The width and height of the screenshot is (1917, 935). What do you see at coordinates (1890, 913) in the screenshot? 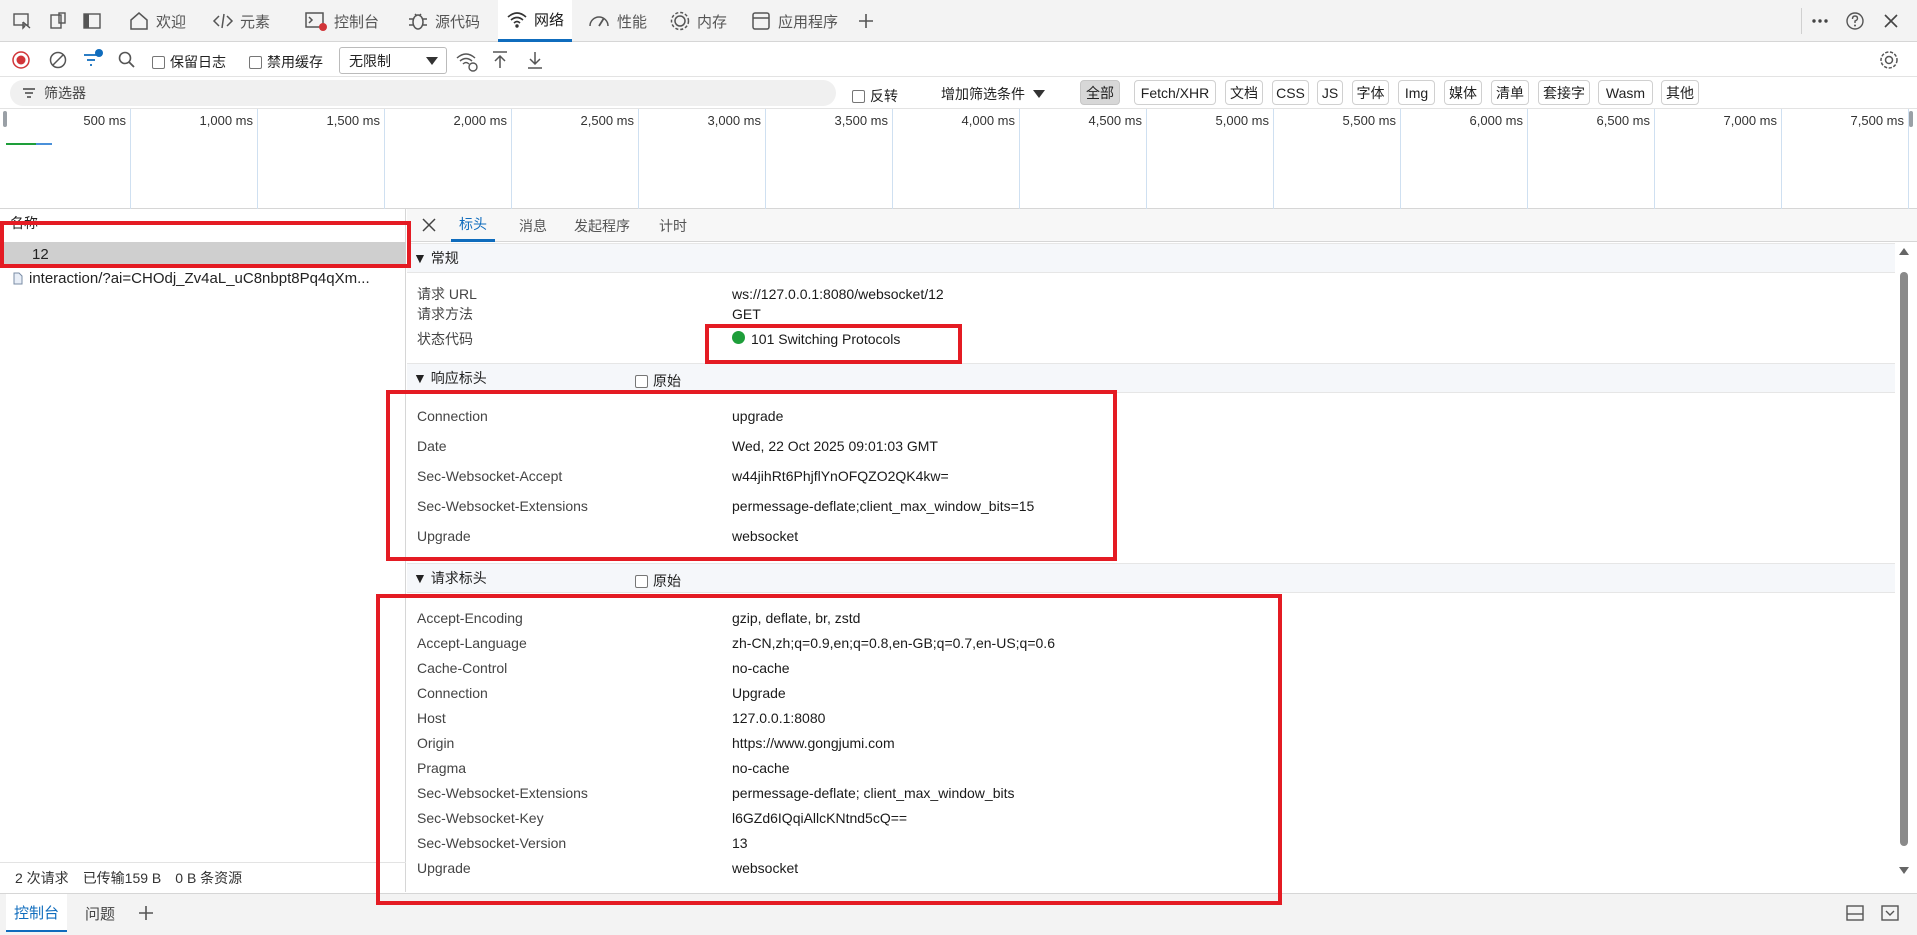
I see `close-drawer-icon` at bounding box center [1890, 913].